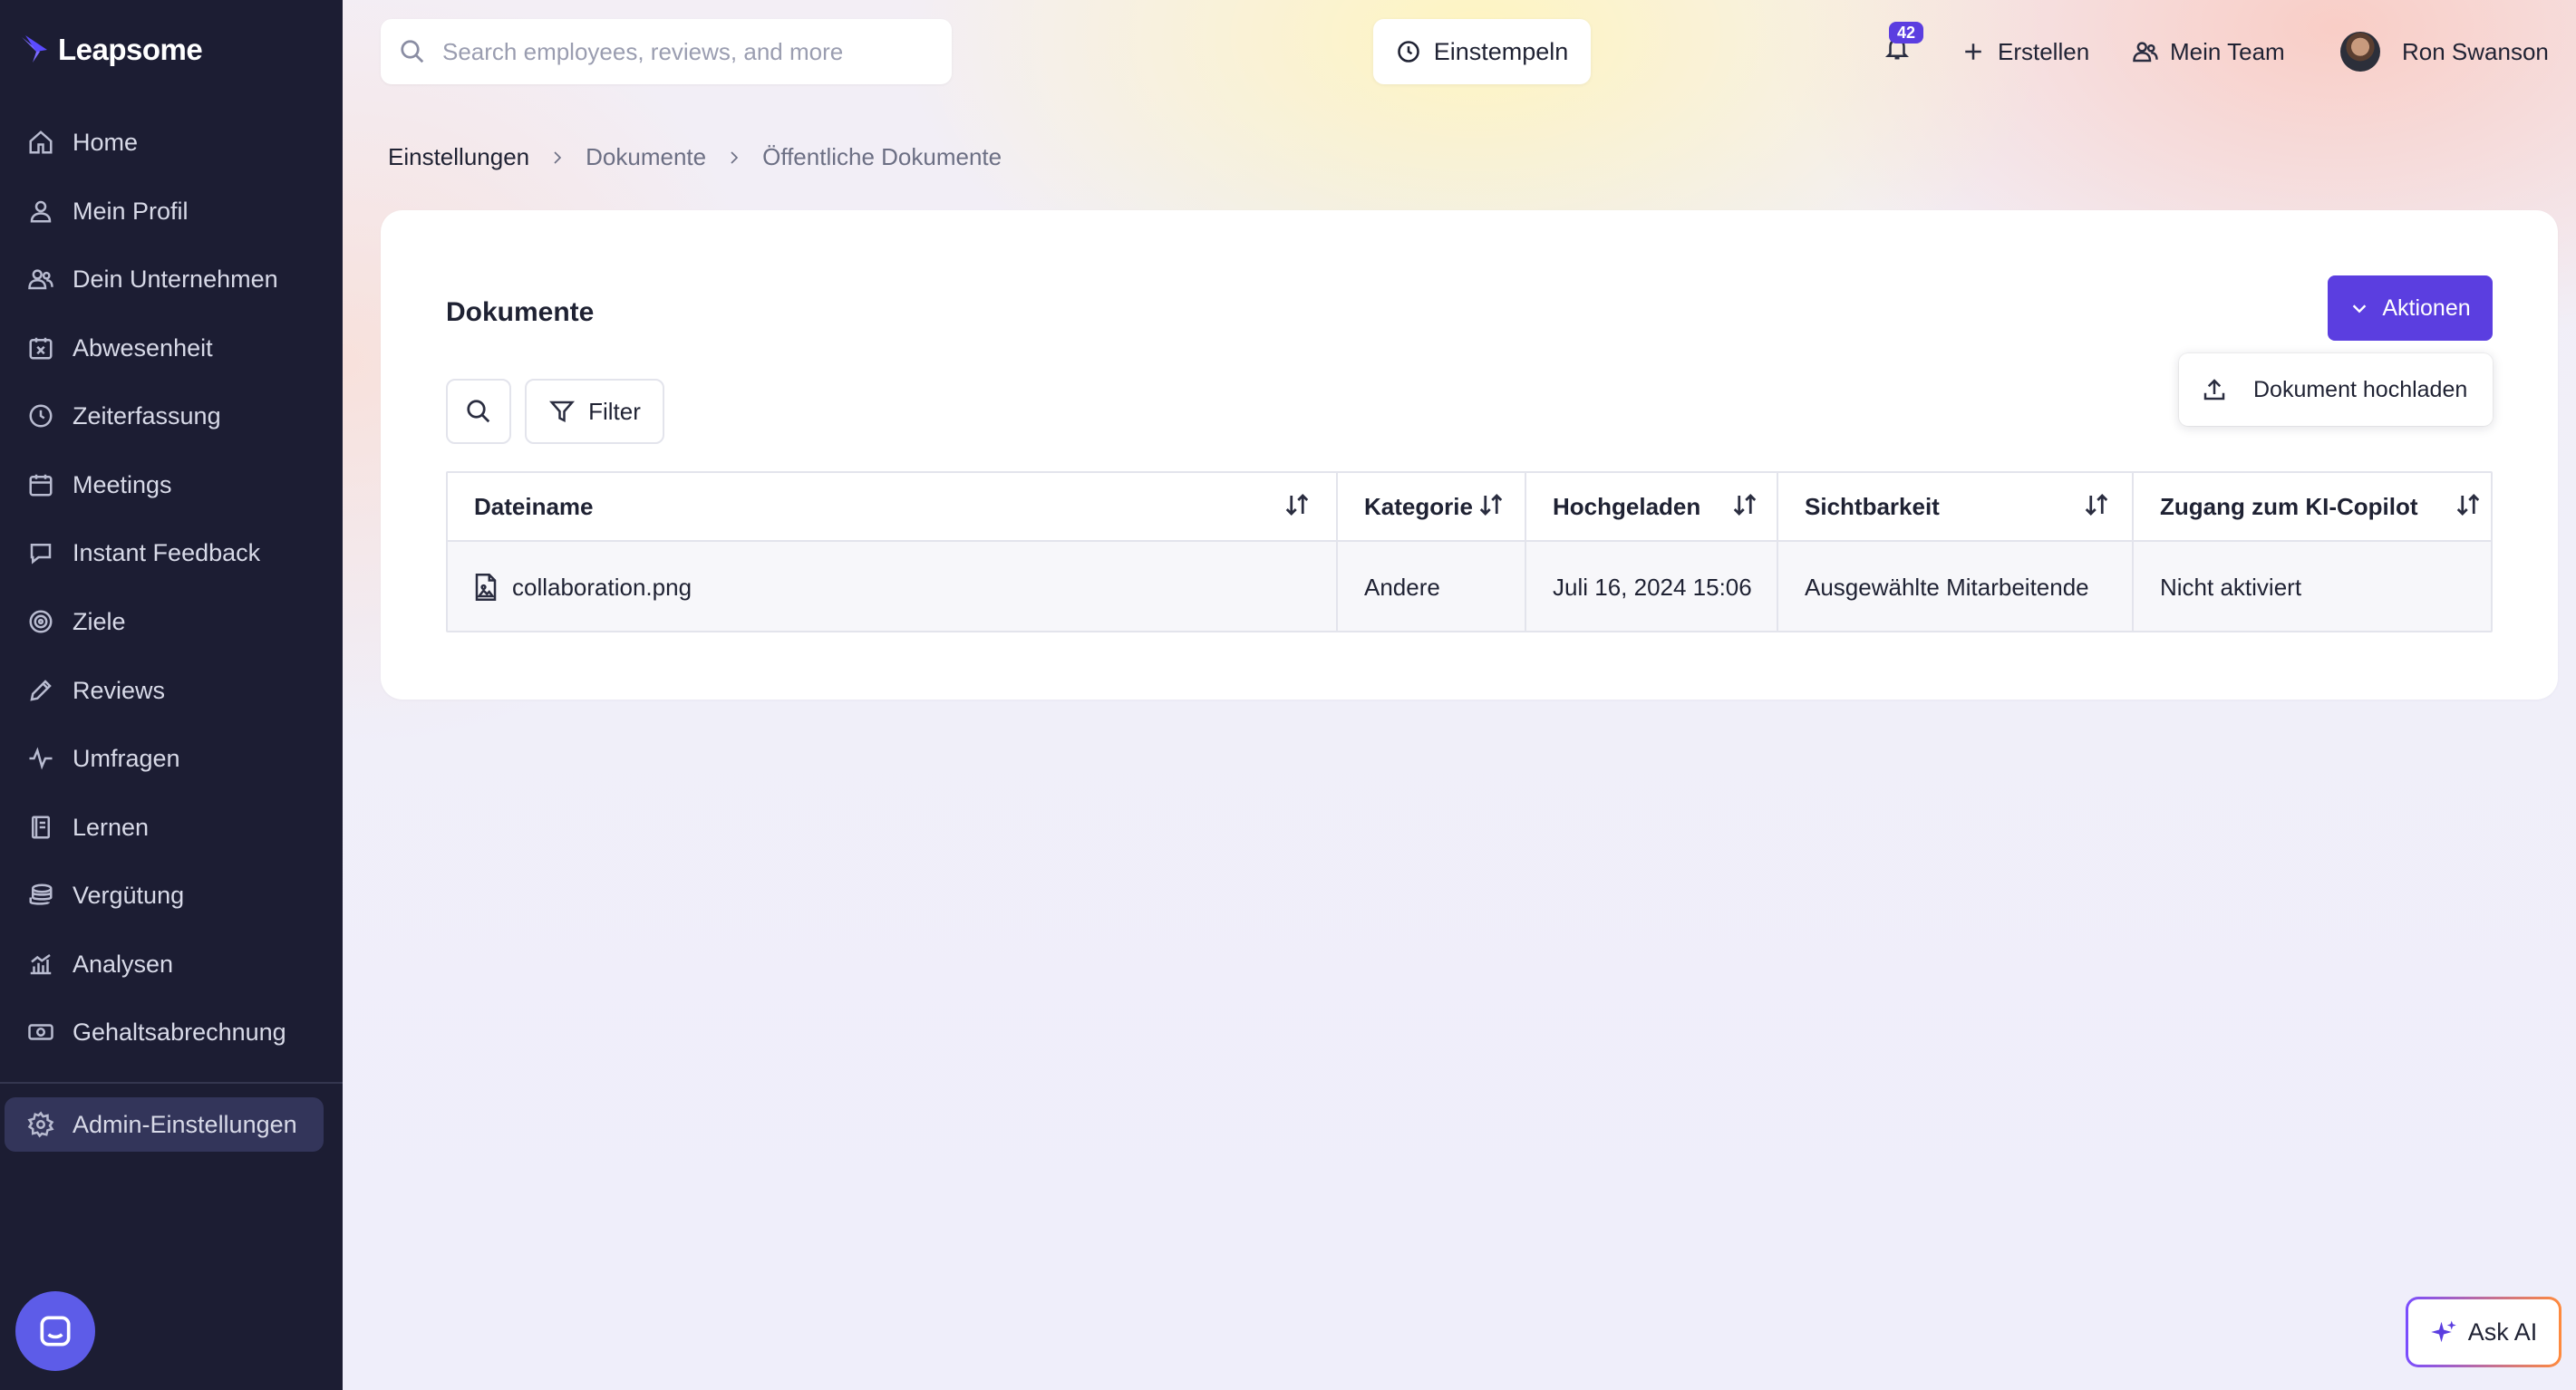  I want to click on sidebar-divider, so click(171, 1083).